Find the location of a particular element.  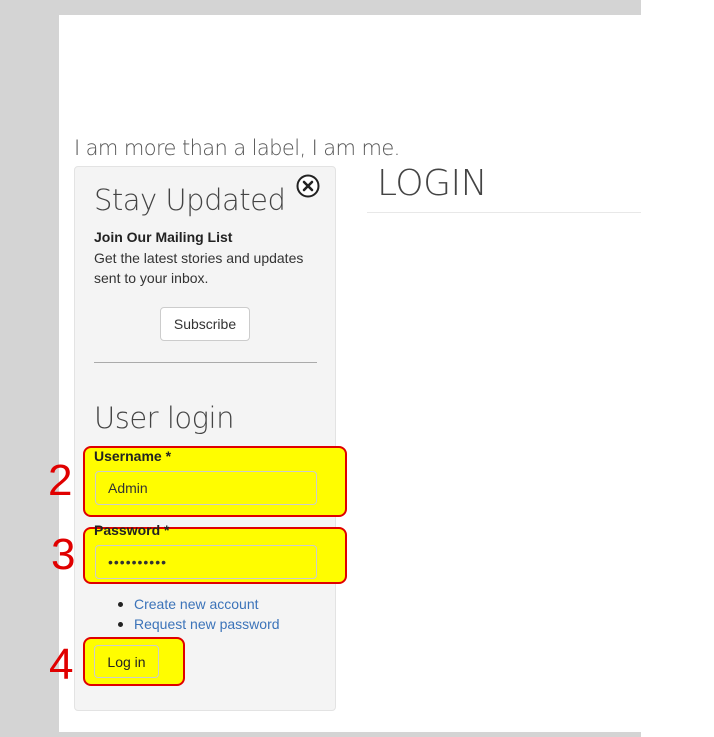

list-item: Create new account is located at coordinates (198, 604).